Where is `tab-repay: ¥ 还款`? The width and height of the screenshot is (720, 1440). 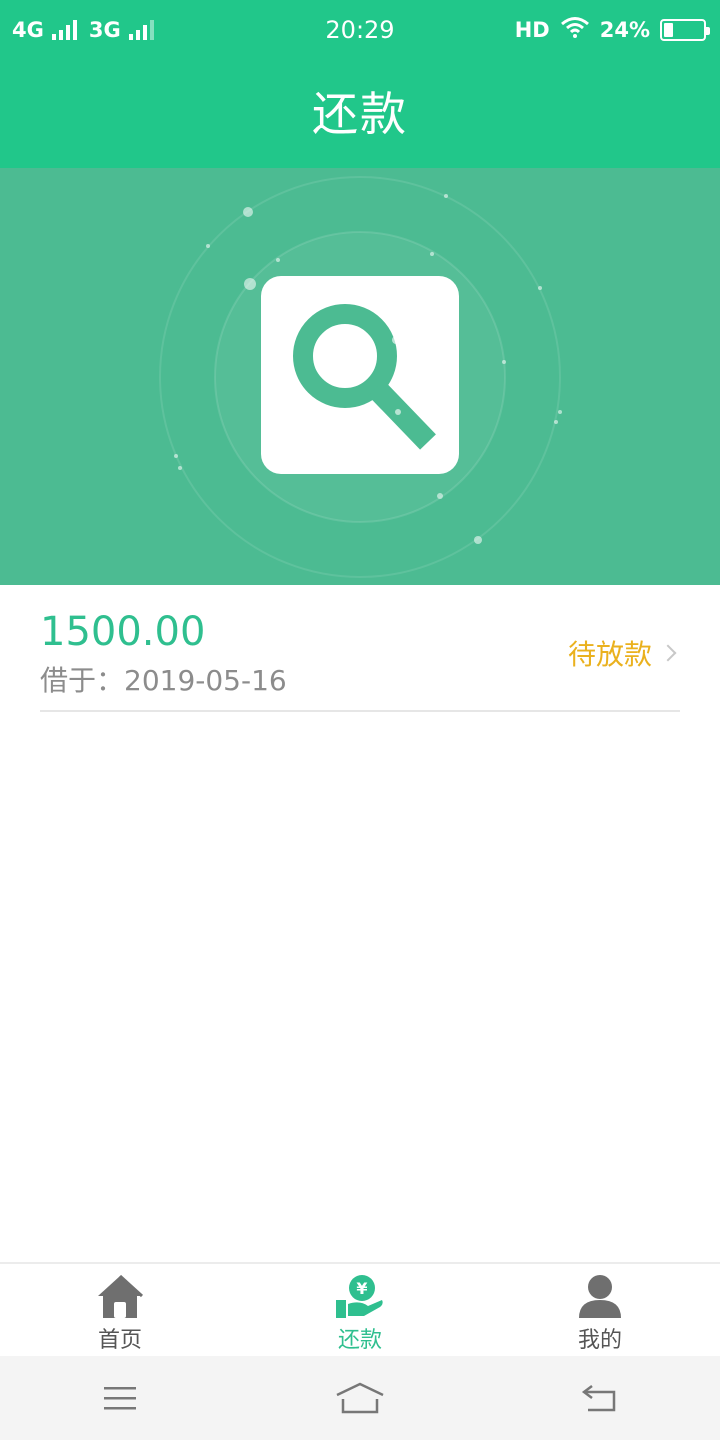
tab-repay: ¥ 还款 is located at coordinates (360, 1310).